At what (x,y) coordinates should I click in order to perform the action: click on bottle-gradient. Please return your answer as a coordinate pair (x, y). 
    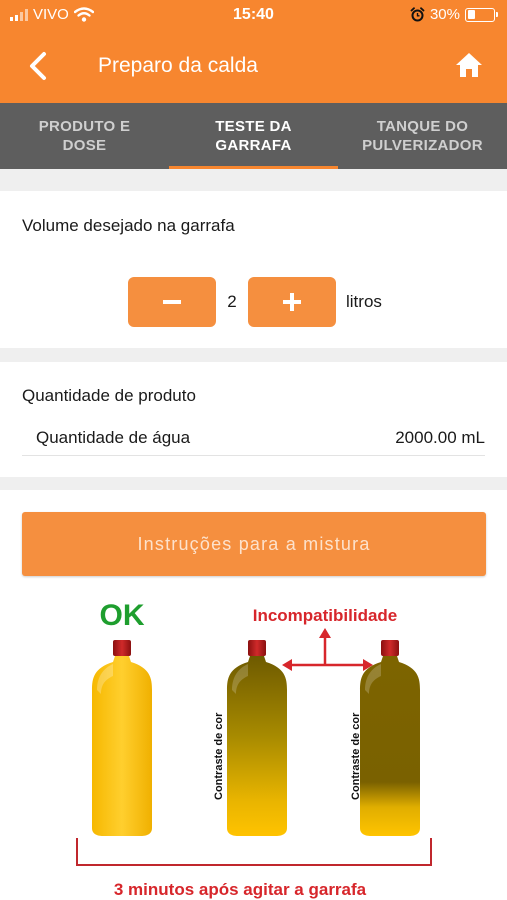
    Looking at the image, I should click on (257, 738).